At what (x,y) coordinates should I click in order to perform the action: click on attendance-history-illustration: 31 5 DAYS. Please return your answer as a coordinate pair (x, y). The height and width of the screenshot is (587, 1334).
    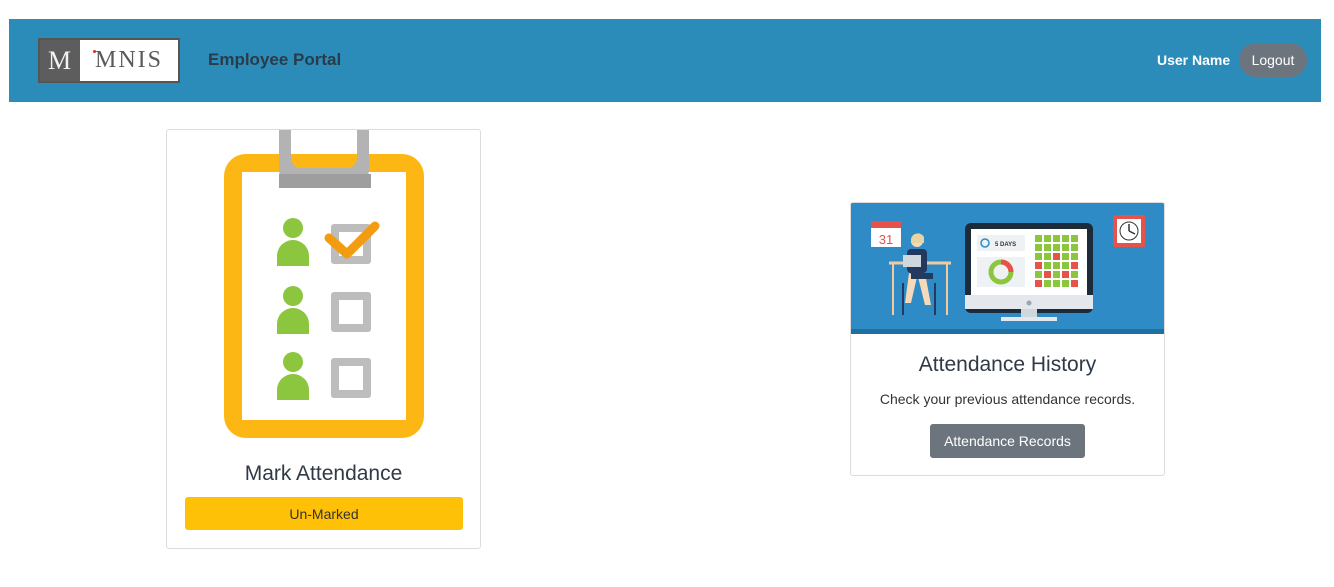
    Looking at the image, I should click on (1007, 268).